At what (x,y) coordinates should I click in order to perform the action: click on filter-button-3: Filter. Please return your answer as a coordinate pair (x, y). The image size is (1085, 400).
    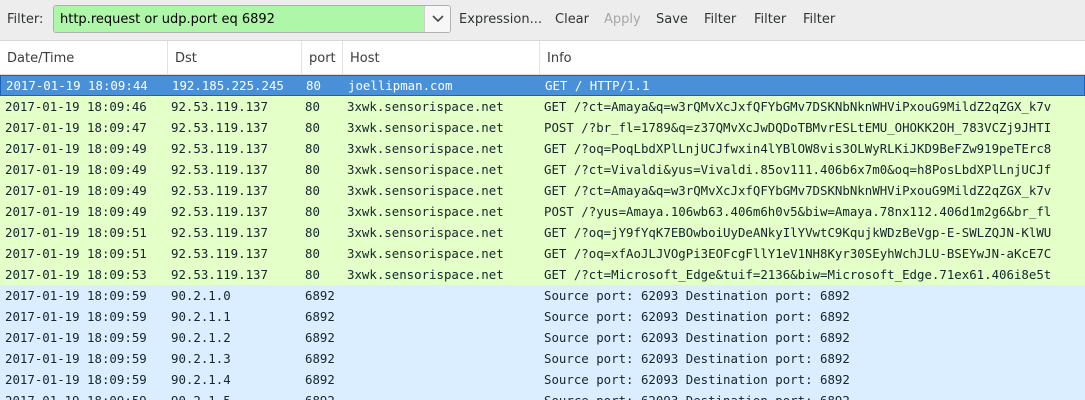
    Looking at the image, I should click on (819, 19).